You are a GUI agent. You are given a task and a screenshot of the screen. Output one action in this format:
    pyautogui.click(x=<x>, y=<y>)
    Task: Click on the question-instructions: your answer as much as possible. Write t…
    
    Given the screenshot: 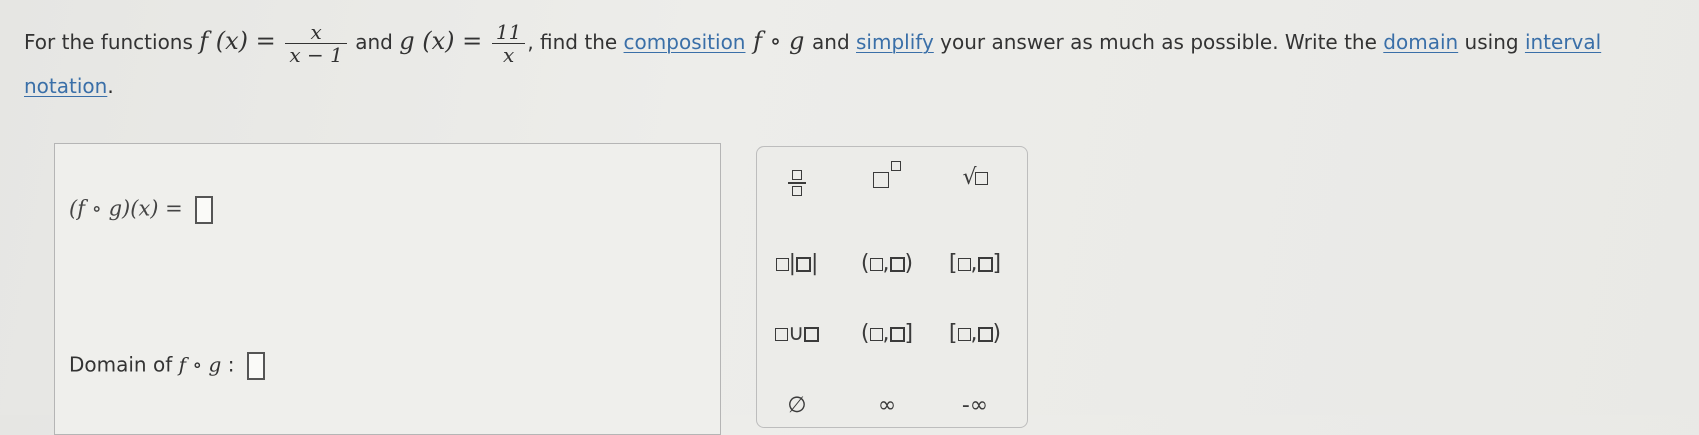 What is the action you would take?
    pyautogui.click(x=1158, y=42)
    